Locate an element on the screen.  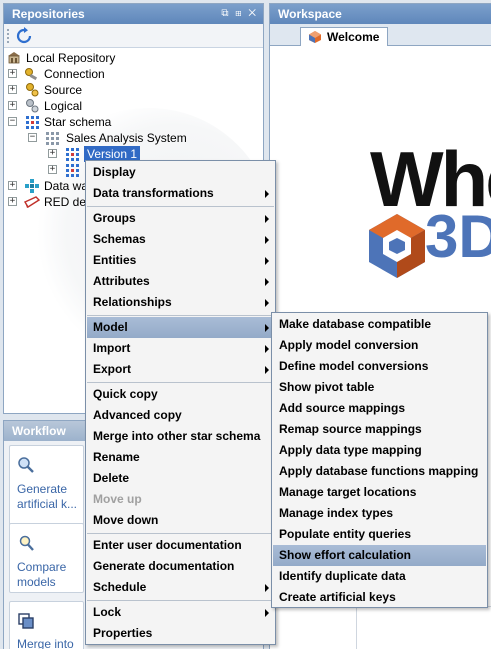
red-icon is located at coordinates (32, 202).